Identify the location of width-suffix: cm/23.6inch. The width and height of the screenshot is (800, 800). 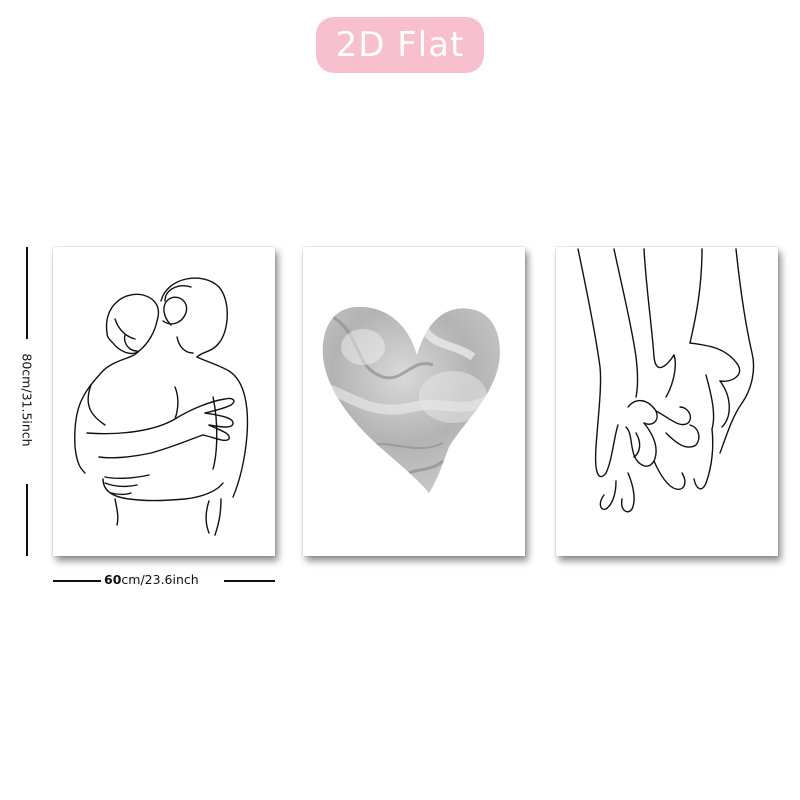
(160, 579).